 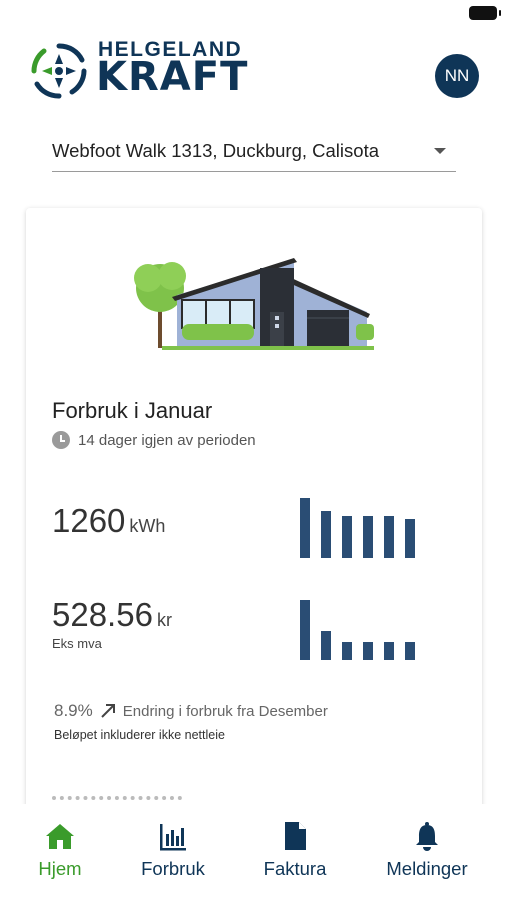 What do you see at coordinates (485, 13) in the screenshot?
I see `battery-icon` at bounding box center [485, 13].